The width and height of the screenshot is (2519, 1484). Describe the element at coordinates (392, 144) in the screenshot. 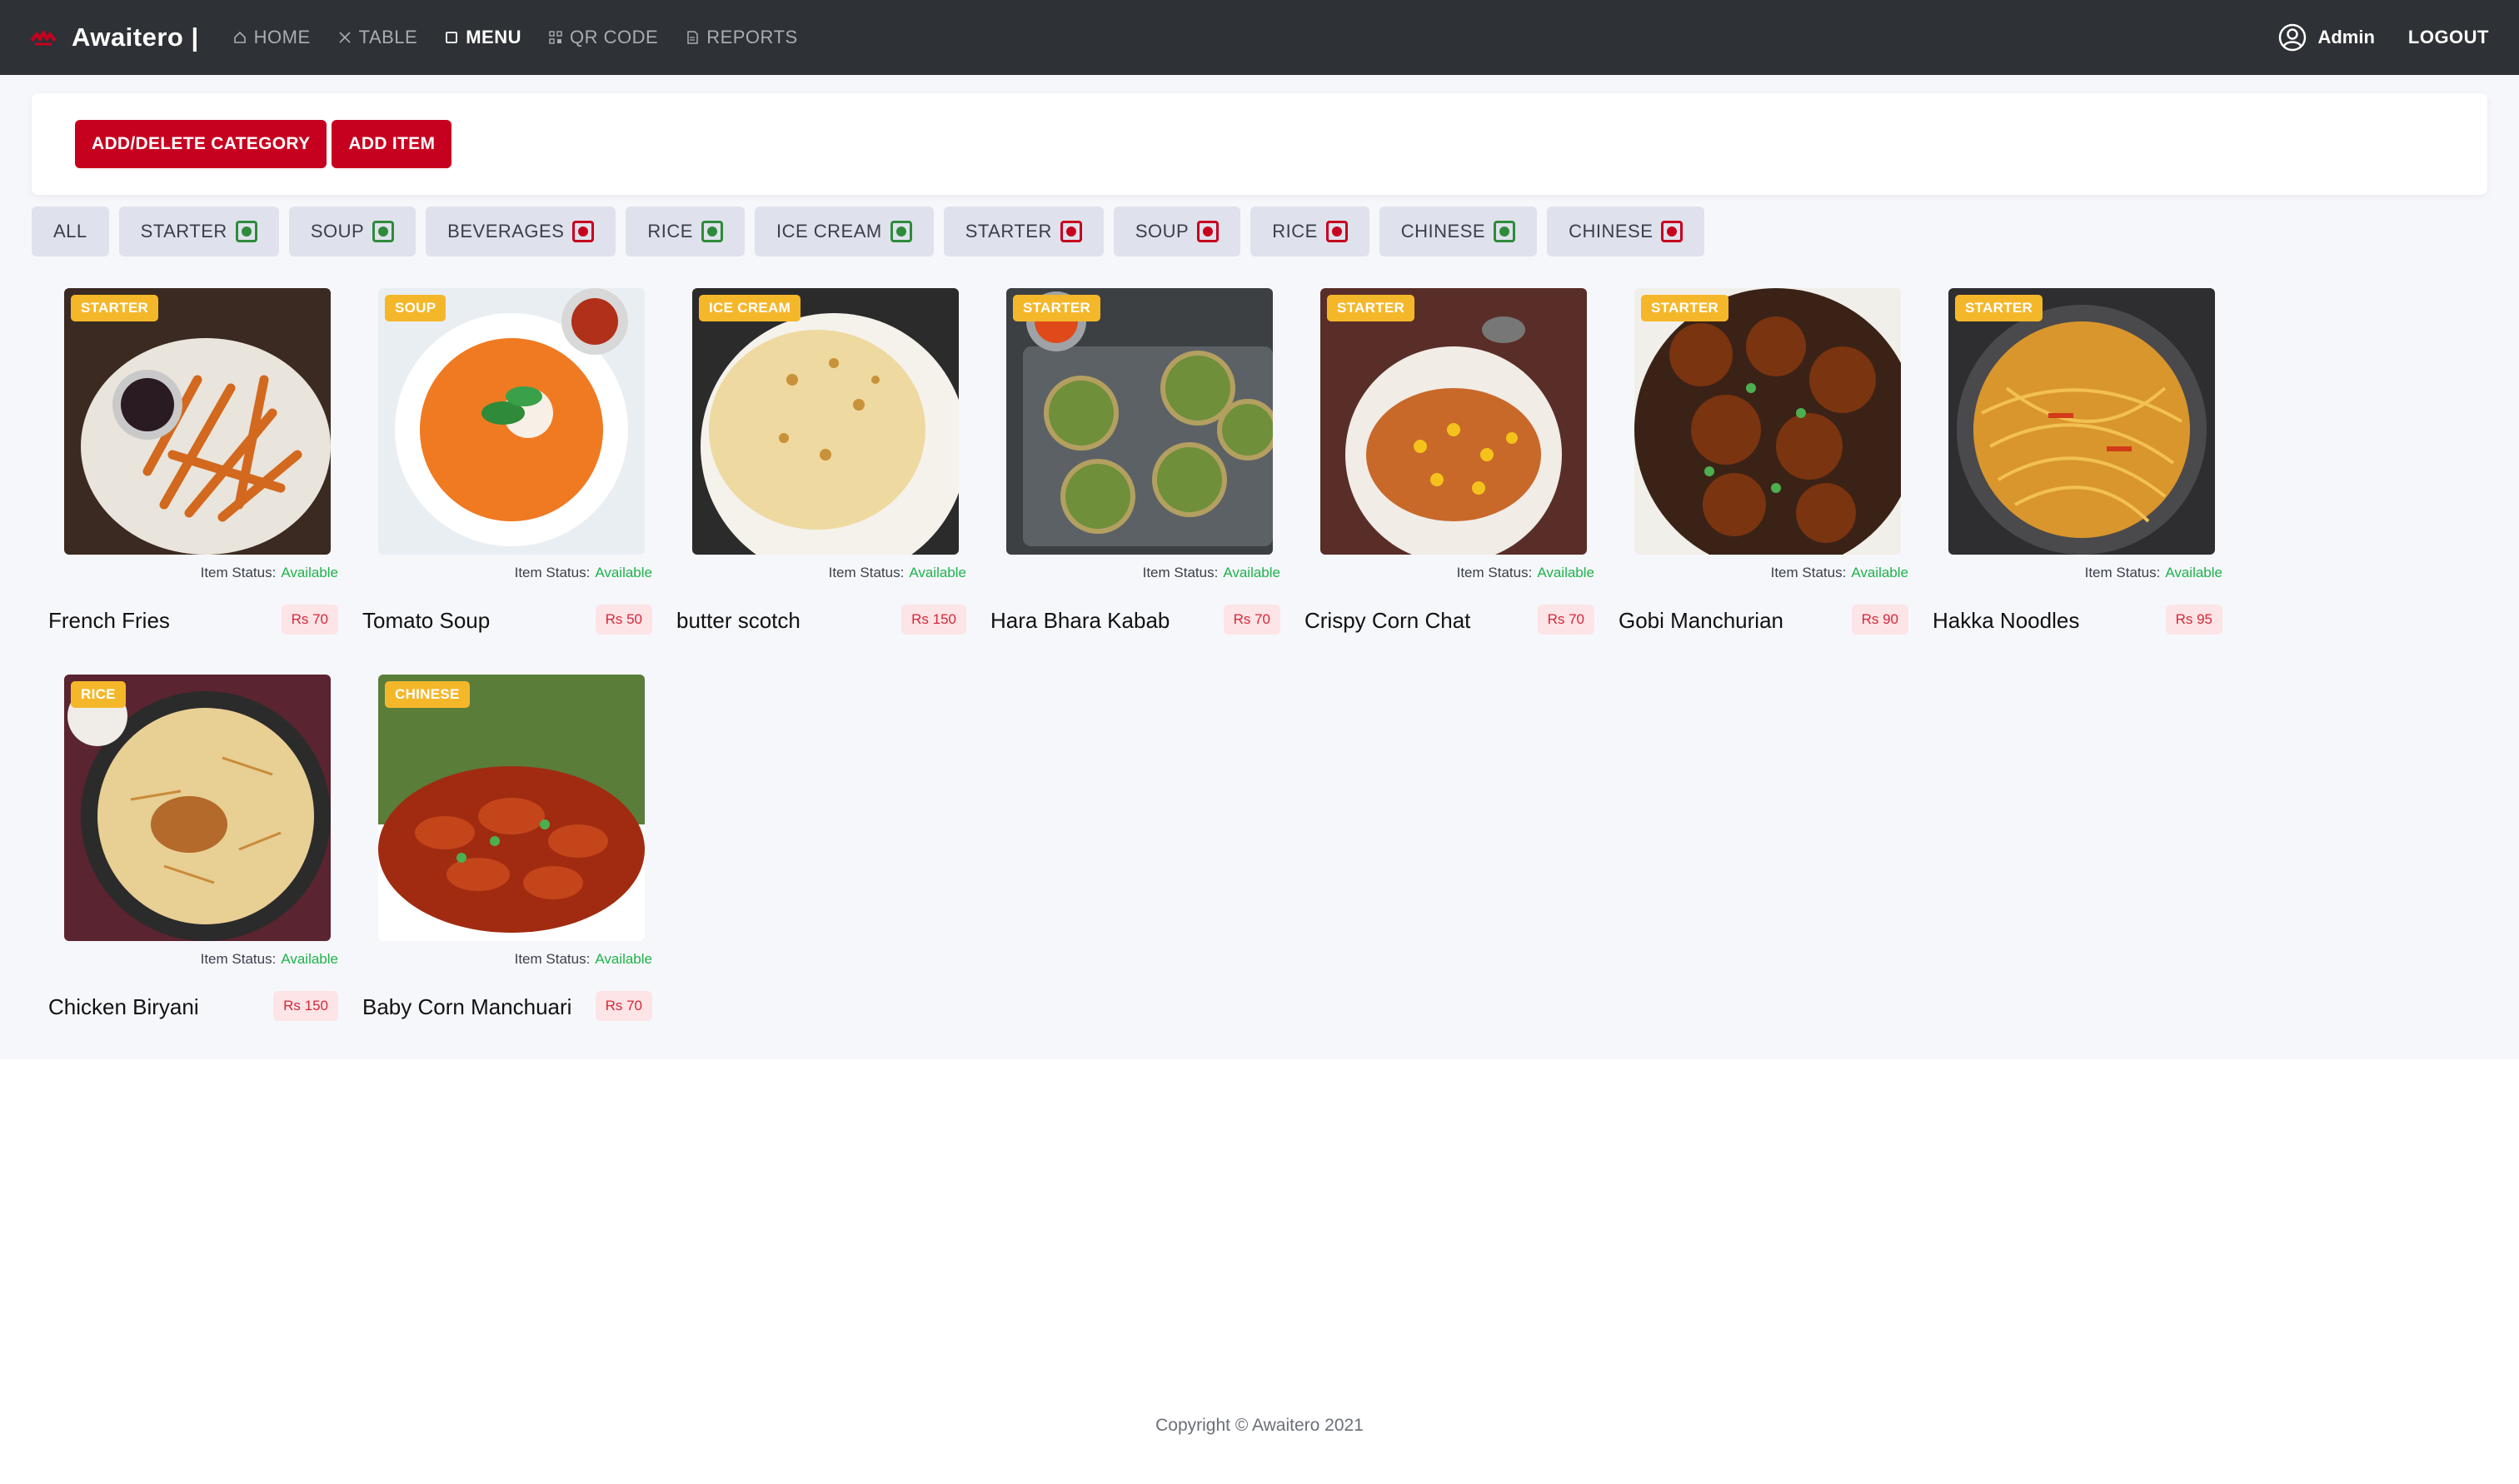

I see `add-item-button: ADD ITEM` at that location.